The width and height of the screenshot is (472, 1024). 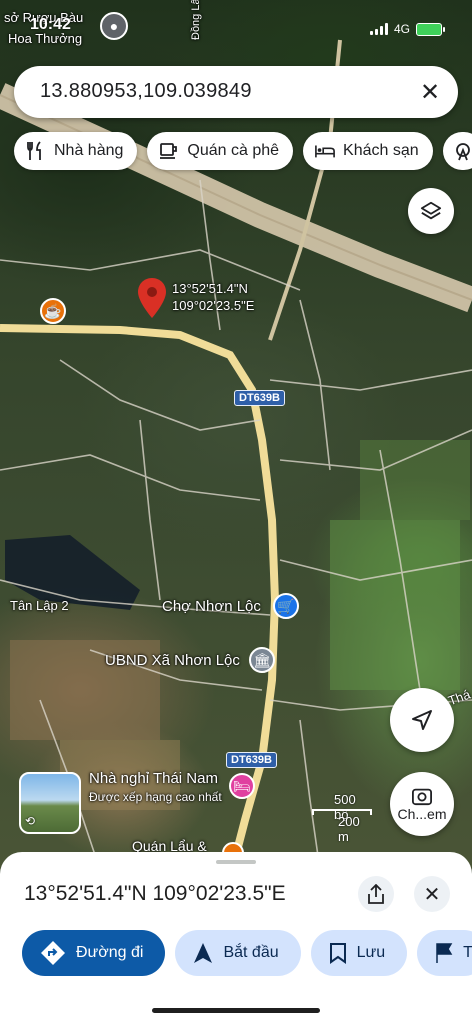 I want to click on my-location-button, so click(x=422, y=720).